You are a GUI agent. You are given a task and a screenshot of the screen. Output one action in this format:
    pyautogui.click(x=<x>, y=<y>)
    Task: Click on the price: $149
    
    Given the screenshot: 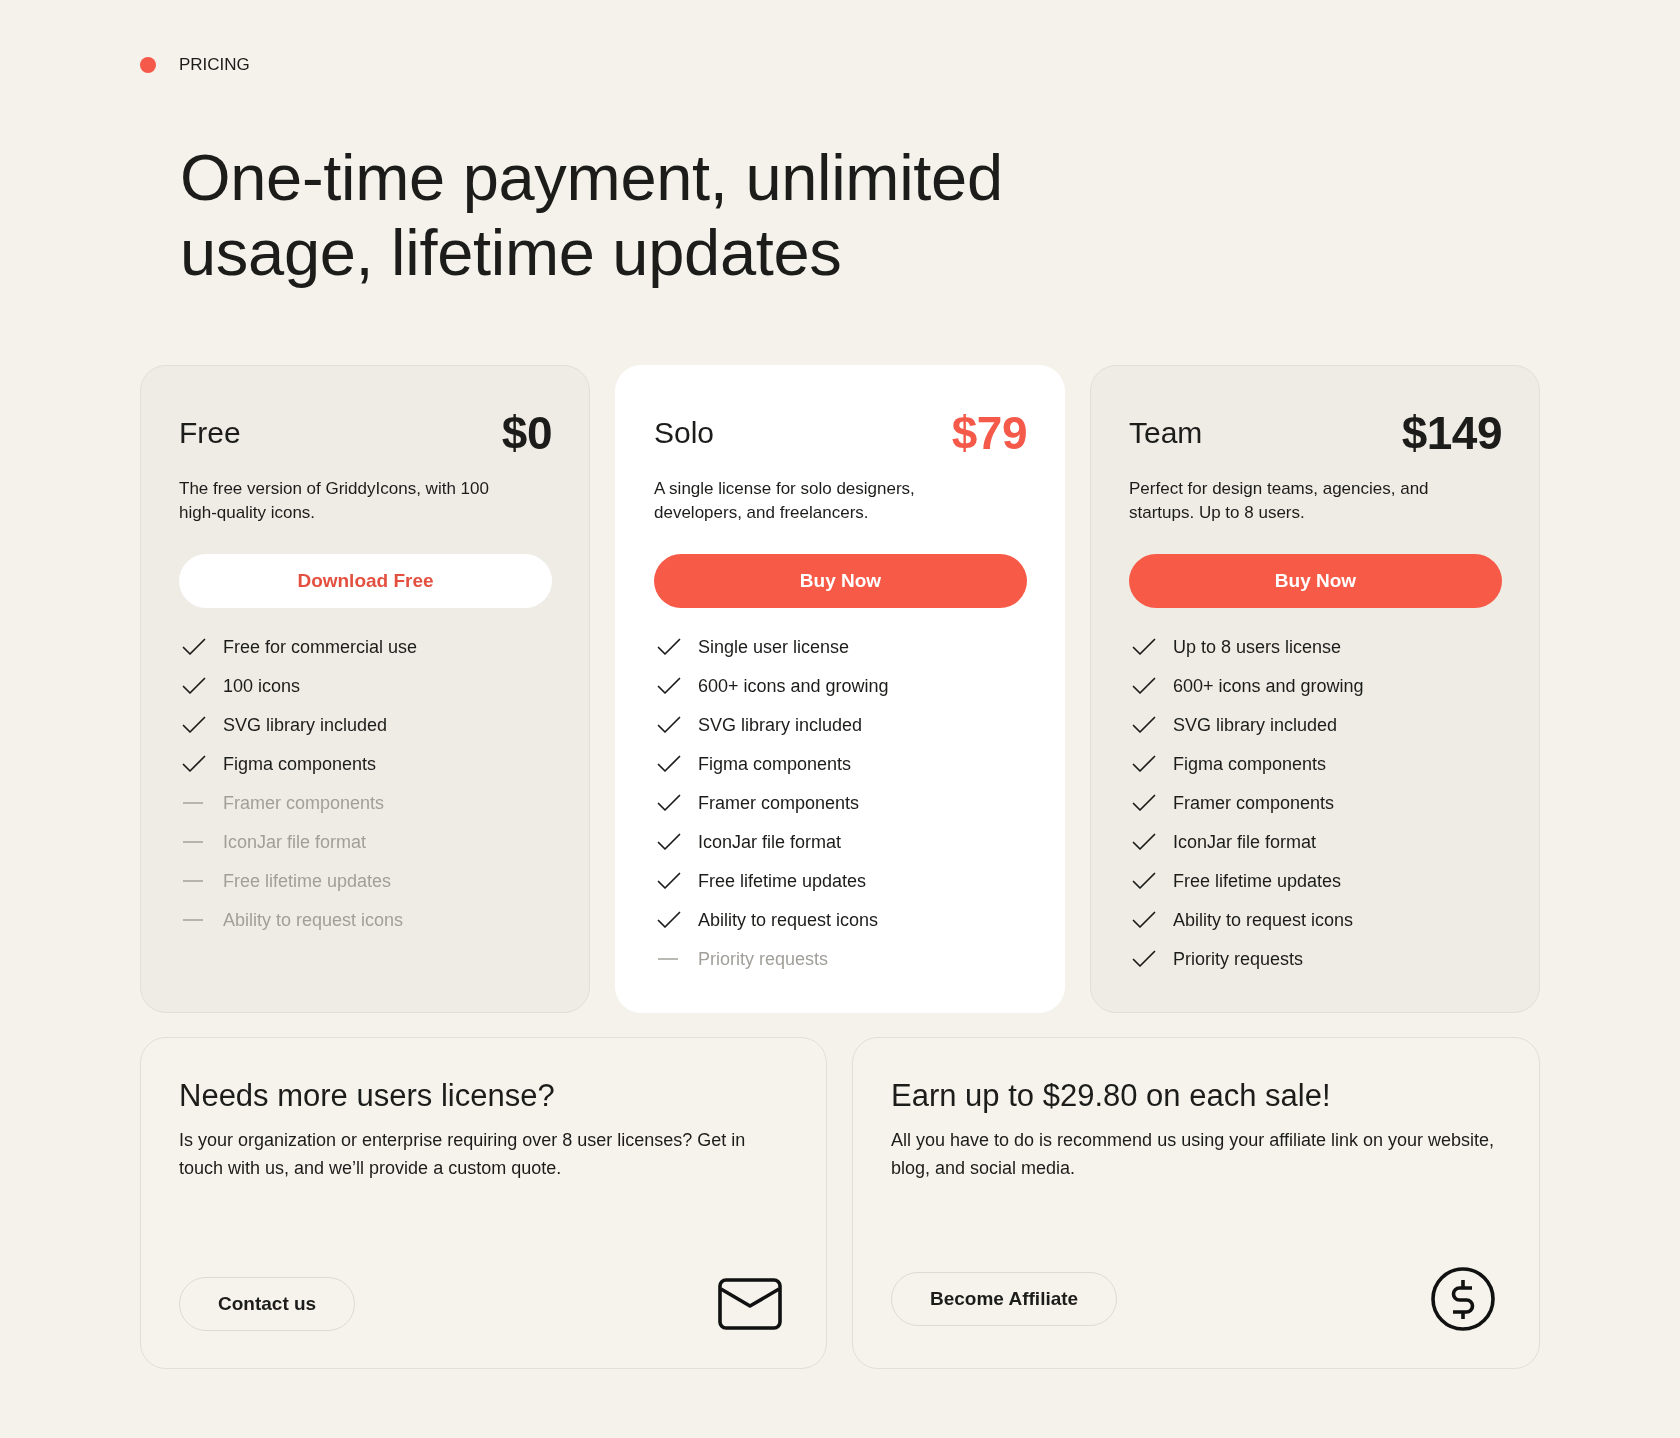 What is the action you would take?
    pyautogui.click(x=1451, y=433)
    